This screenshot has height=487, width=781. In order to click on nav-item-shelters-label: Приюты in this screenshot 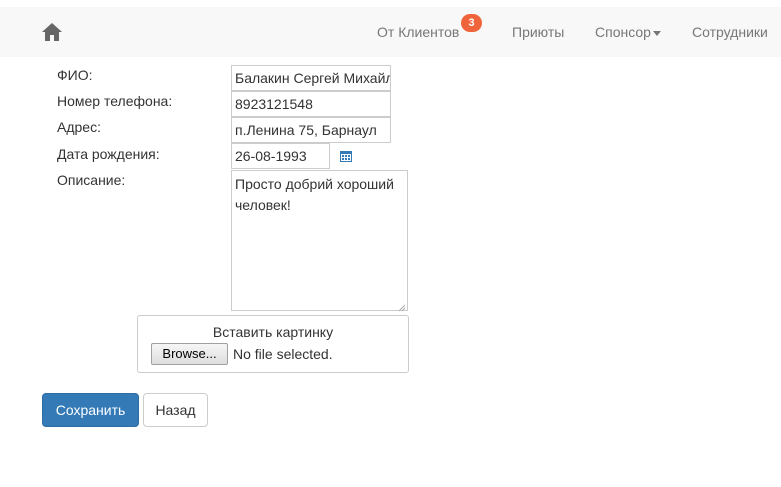, I will do `click(538, 32)`.